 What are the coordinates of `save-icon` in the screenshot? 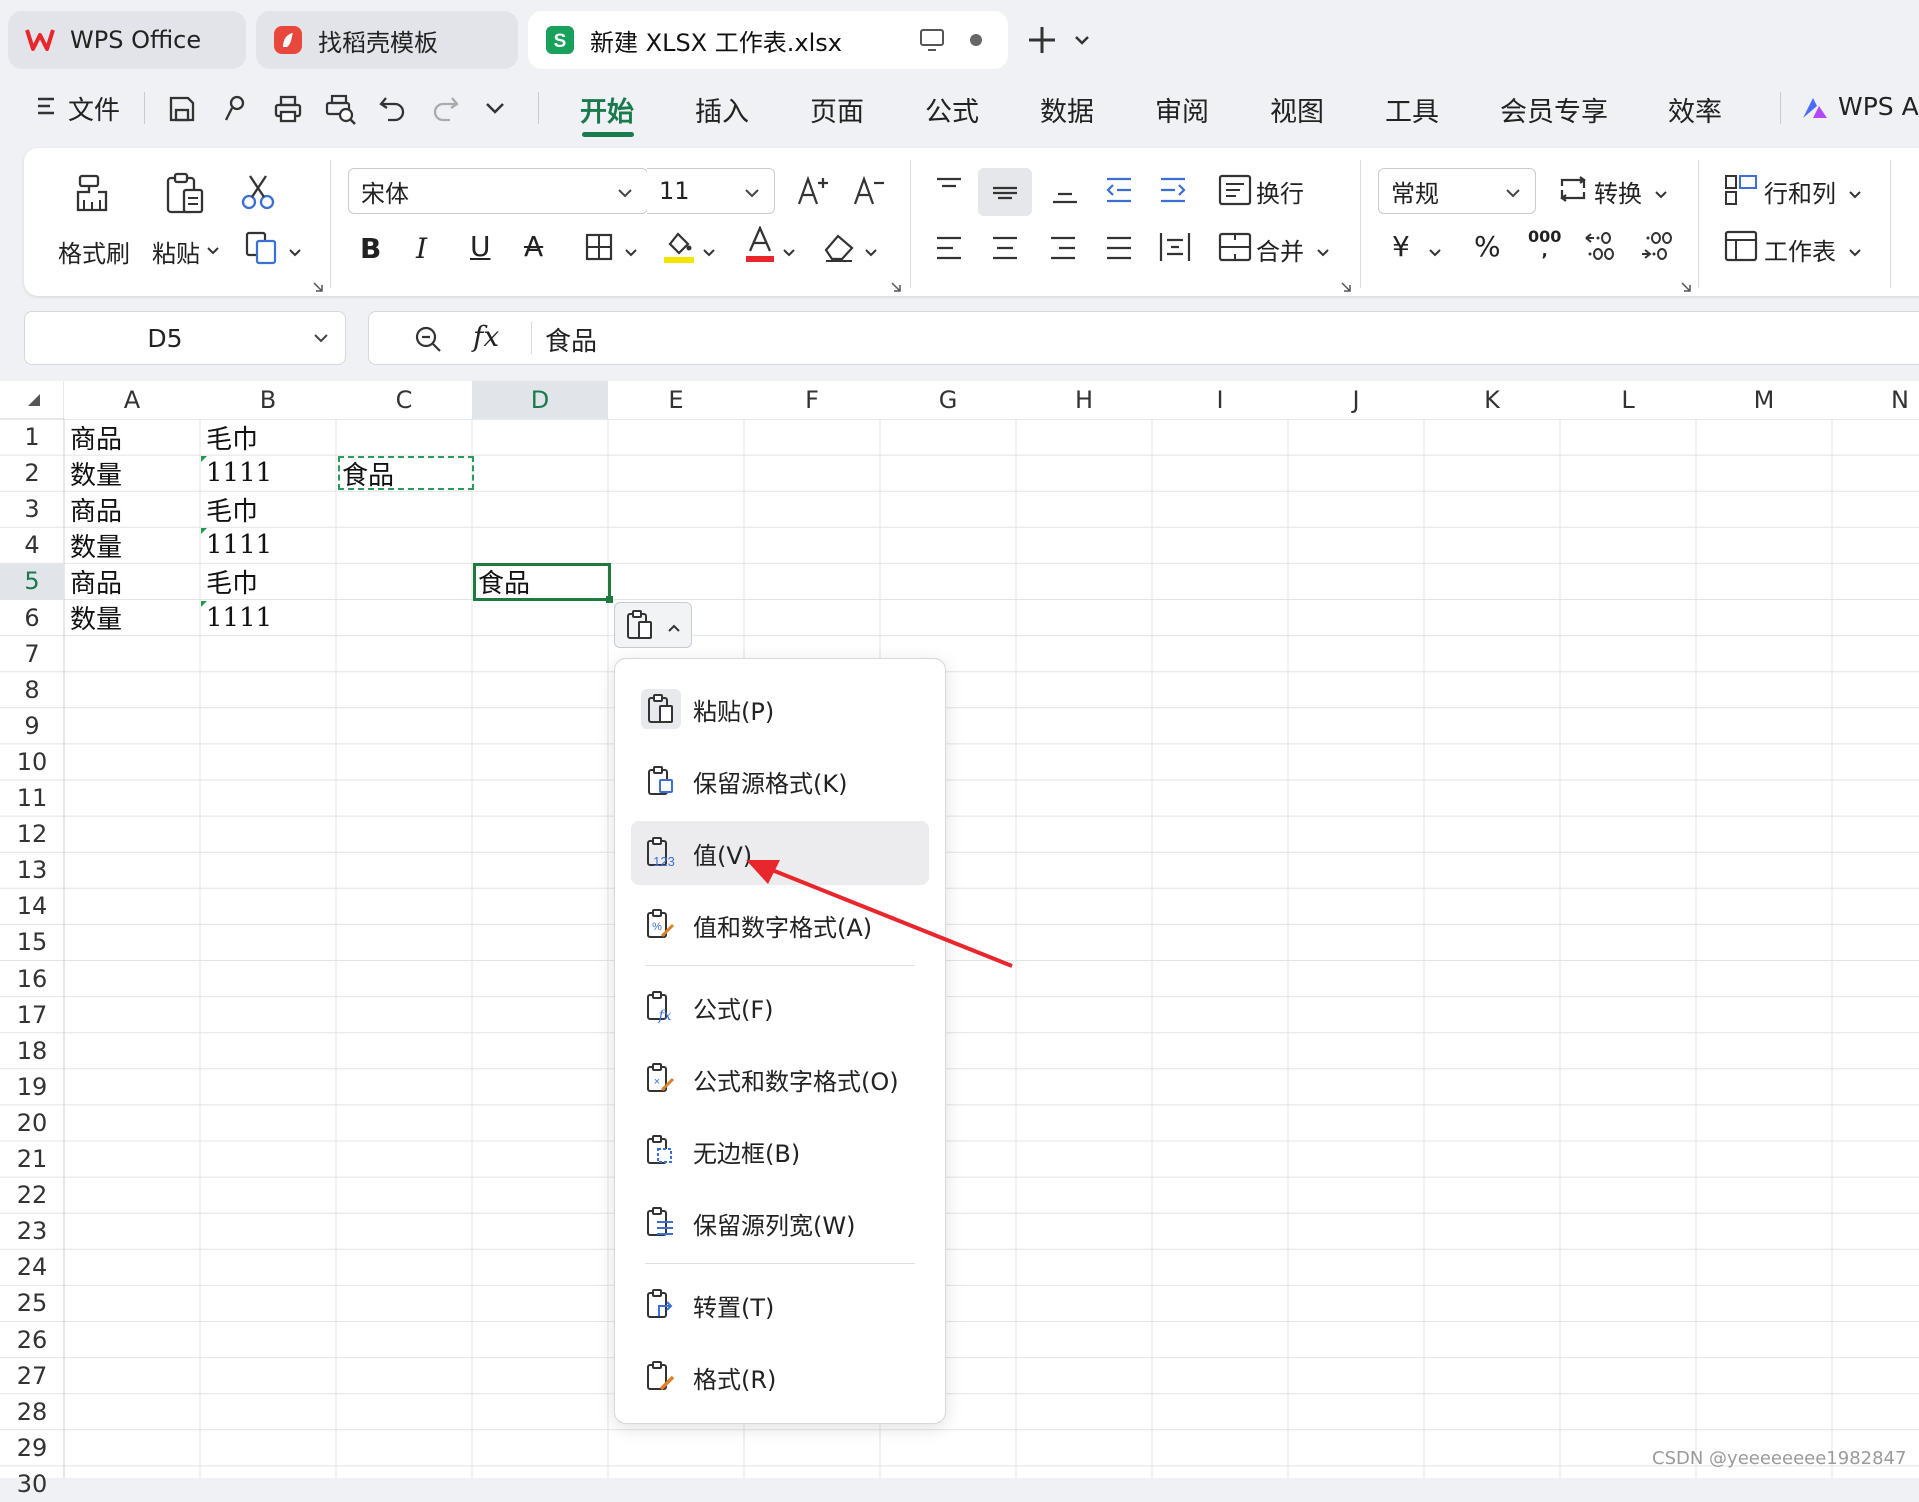 It's located at (182, 111).